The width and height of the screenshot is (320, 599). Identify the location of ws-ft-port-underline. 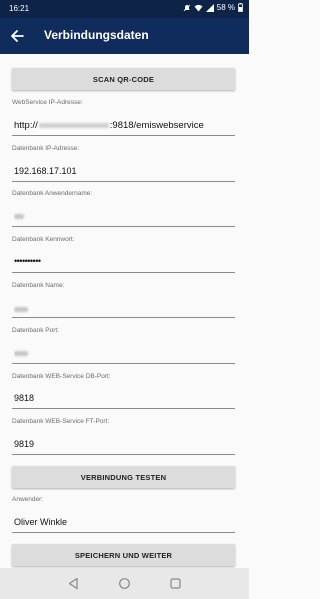
(123, 454).